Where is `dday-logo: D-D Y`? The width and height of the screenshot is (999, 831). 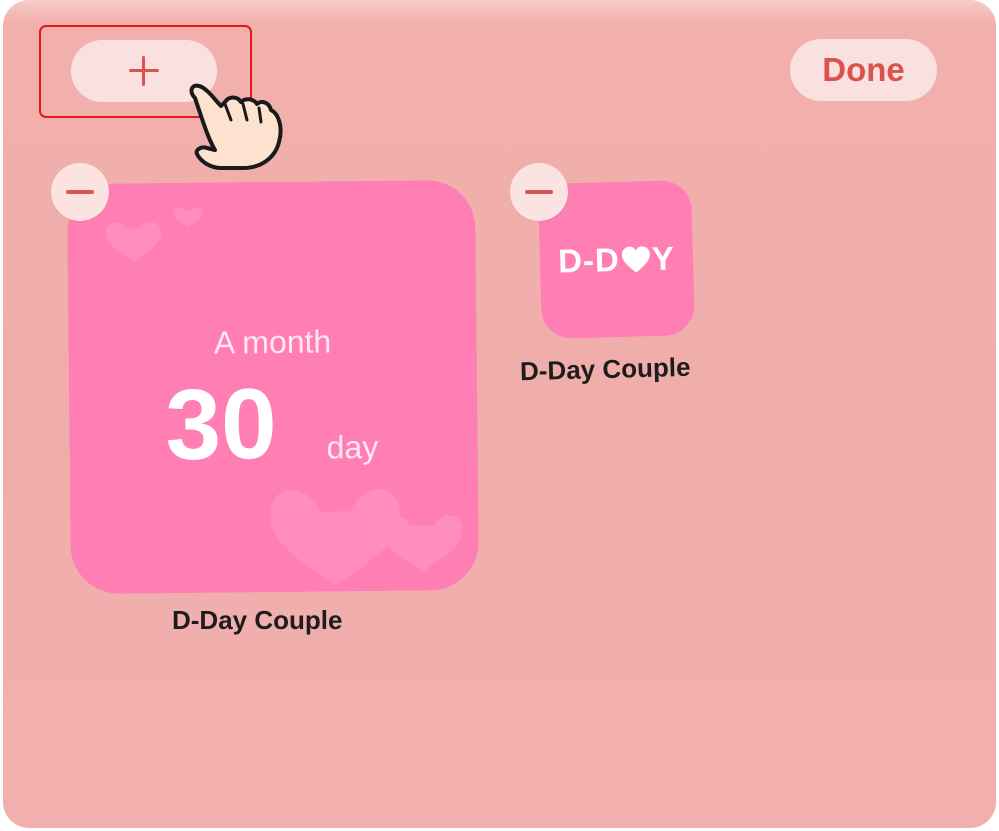
dday-logo: D-D Y is located at coordinates (617, 259).